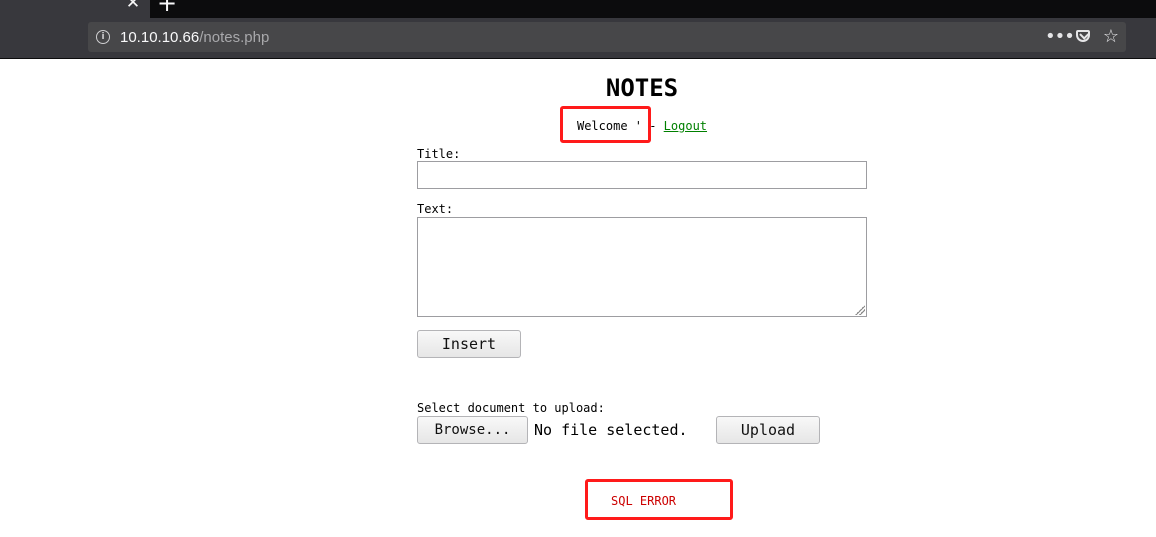  I want to click on title-label: Title:, so click(439, 154).